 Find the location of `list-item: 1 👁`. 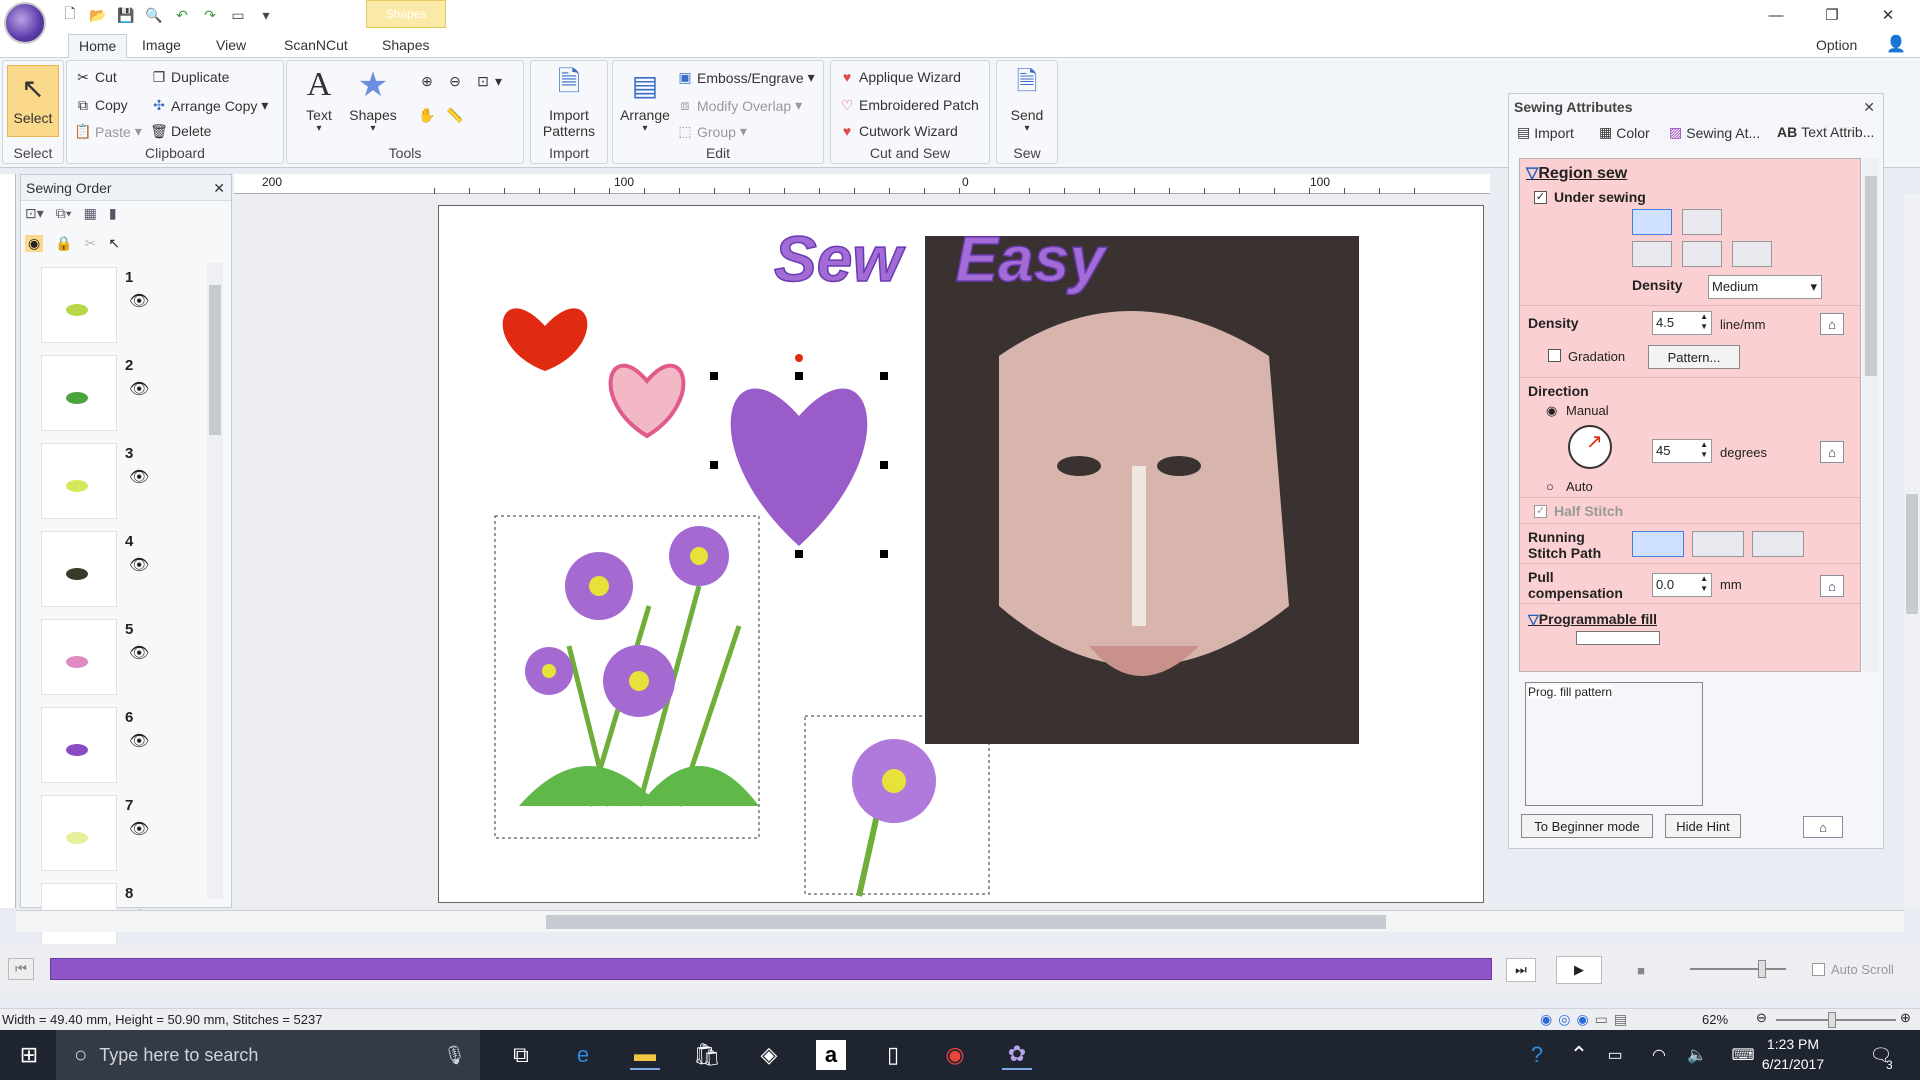

list-item: 1 👁 is located at coordinates (85, 305).